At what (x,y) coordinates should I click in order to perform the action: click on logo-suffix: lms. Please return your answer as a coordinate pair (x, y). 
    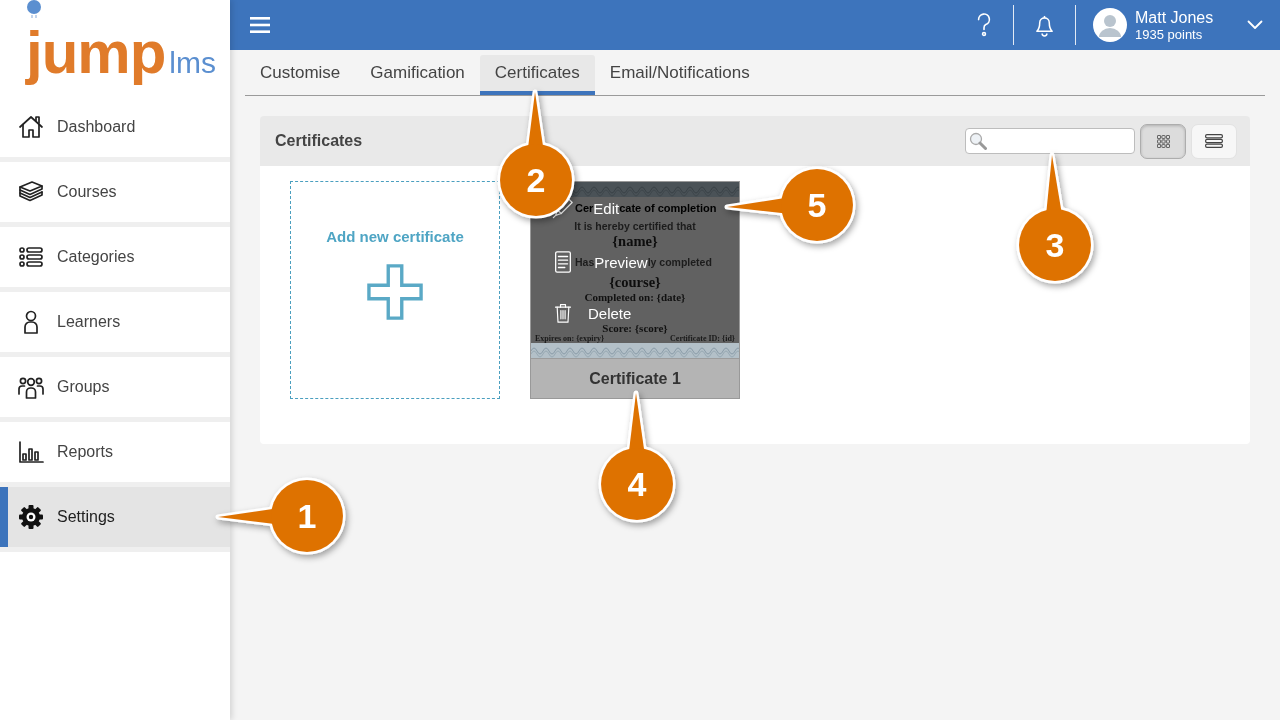
    Looking at the image, I should click on (192, 63).